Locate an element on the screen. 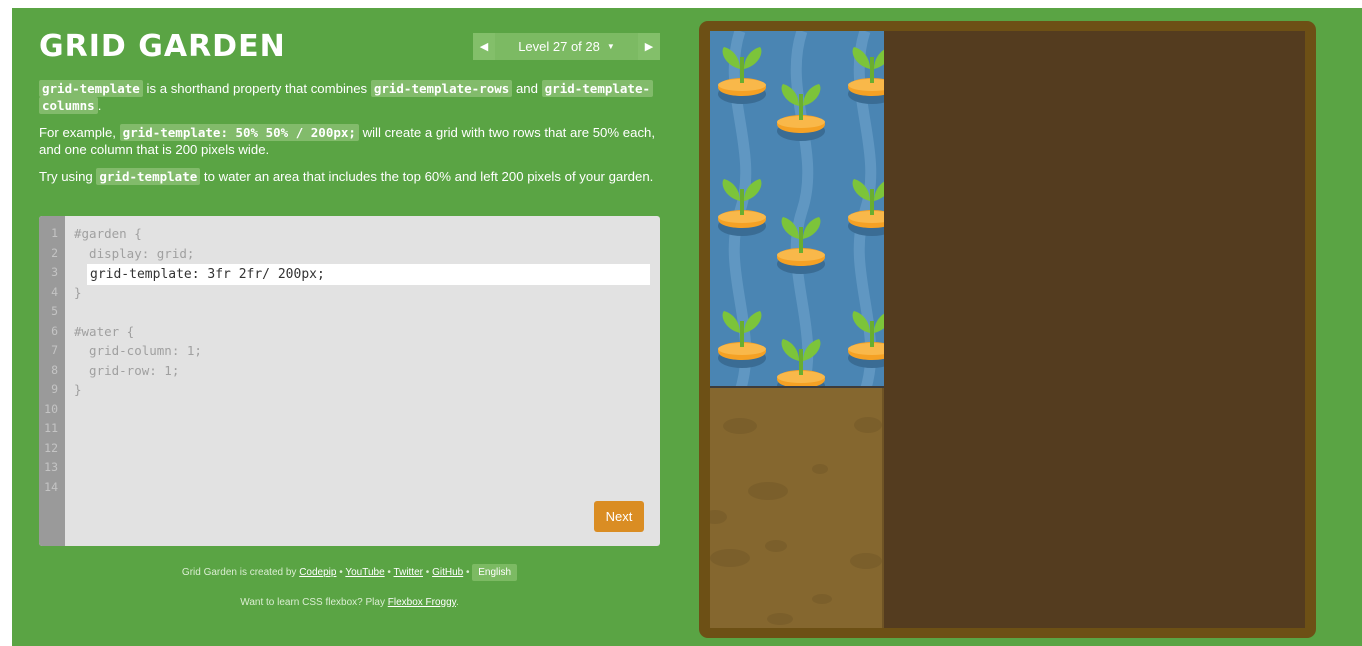 The height and width of the screenshot is (646, 1362). code-line: display: grid; is located at coordinates (134, 253).